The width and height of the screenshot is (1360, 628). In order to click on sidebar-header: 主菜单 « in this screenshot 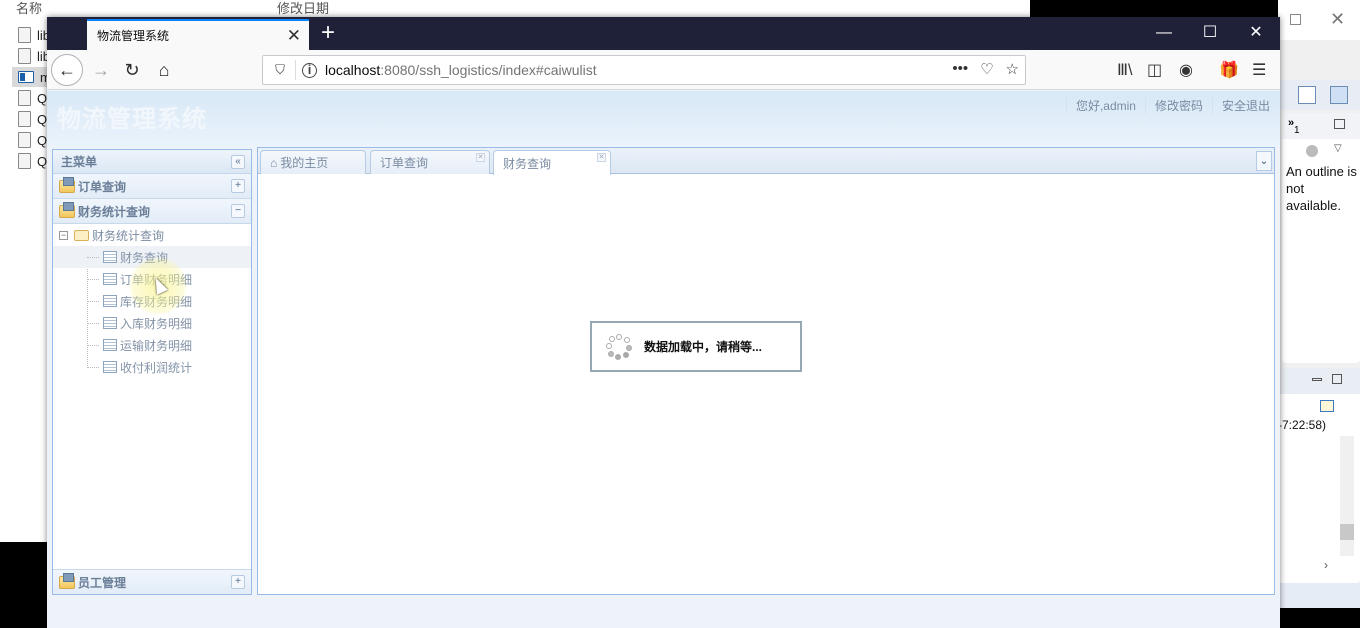, I will do `click(152, 162)`.